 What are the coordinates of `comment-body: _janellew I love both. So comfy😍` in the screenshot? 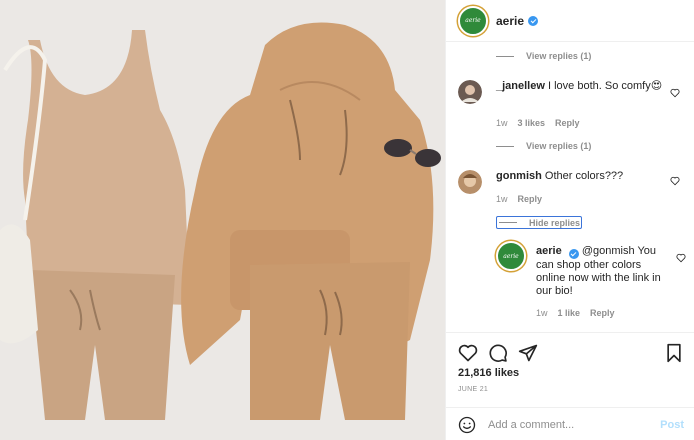 It's located at (581, 86).